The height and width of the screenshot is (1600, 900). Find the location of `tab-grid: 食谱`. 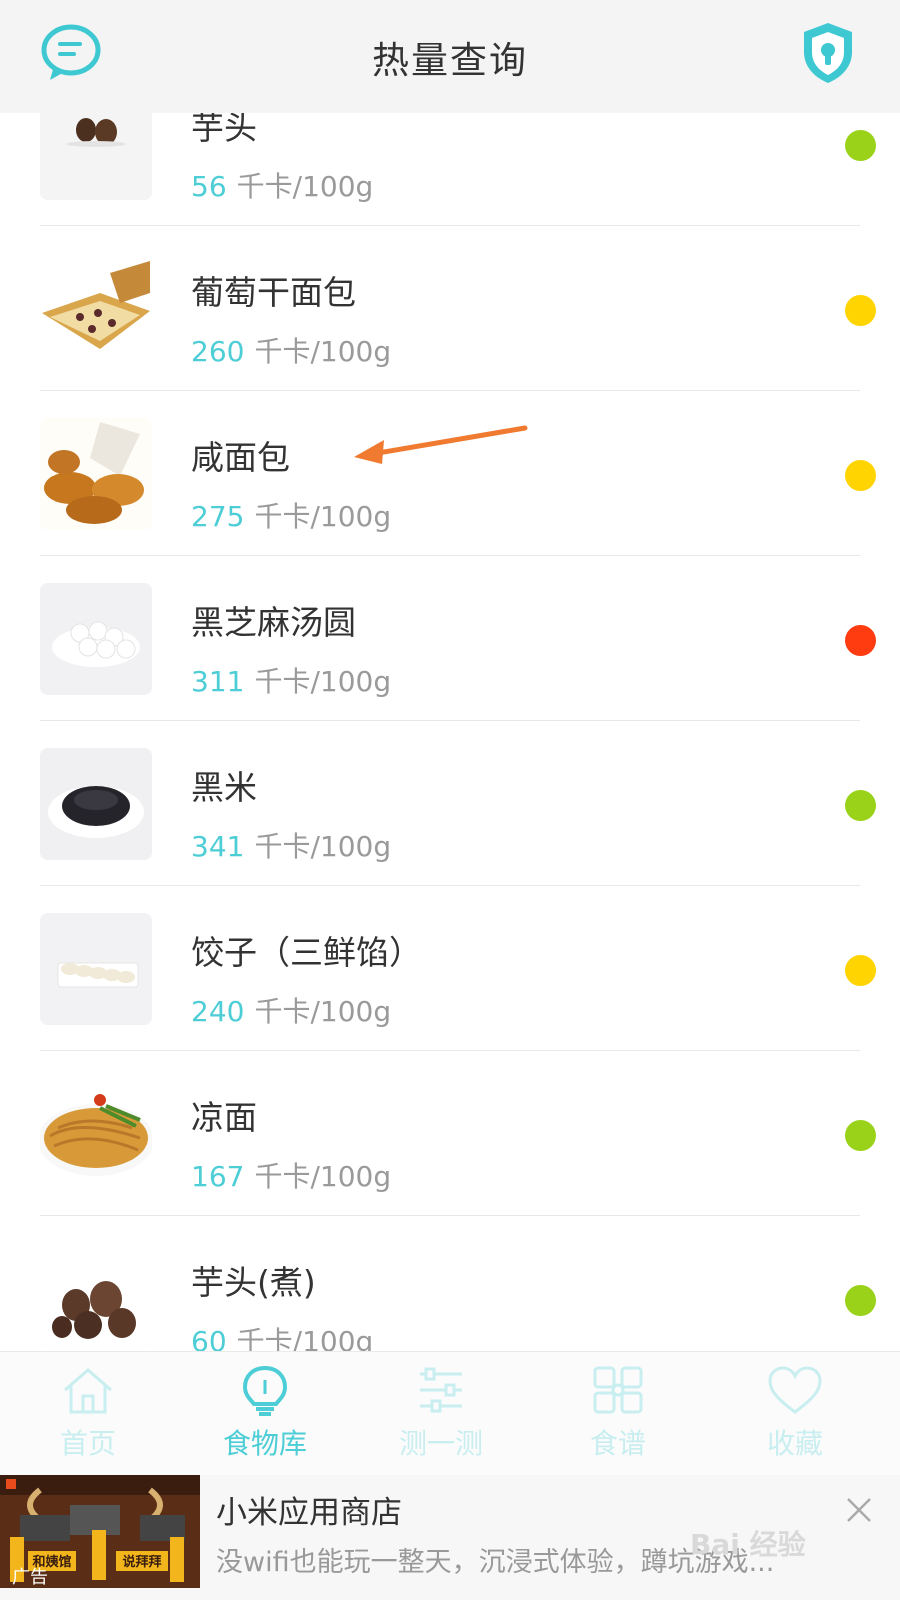

tab-grid: 食谱 is located at coordinates (618, 1413).